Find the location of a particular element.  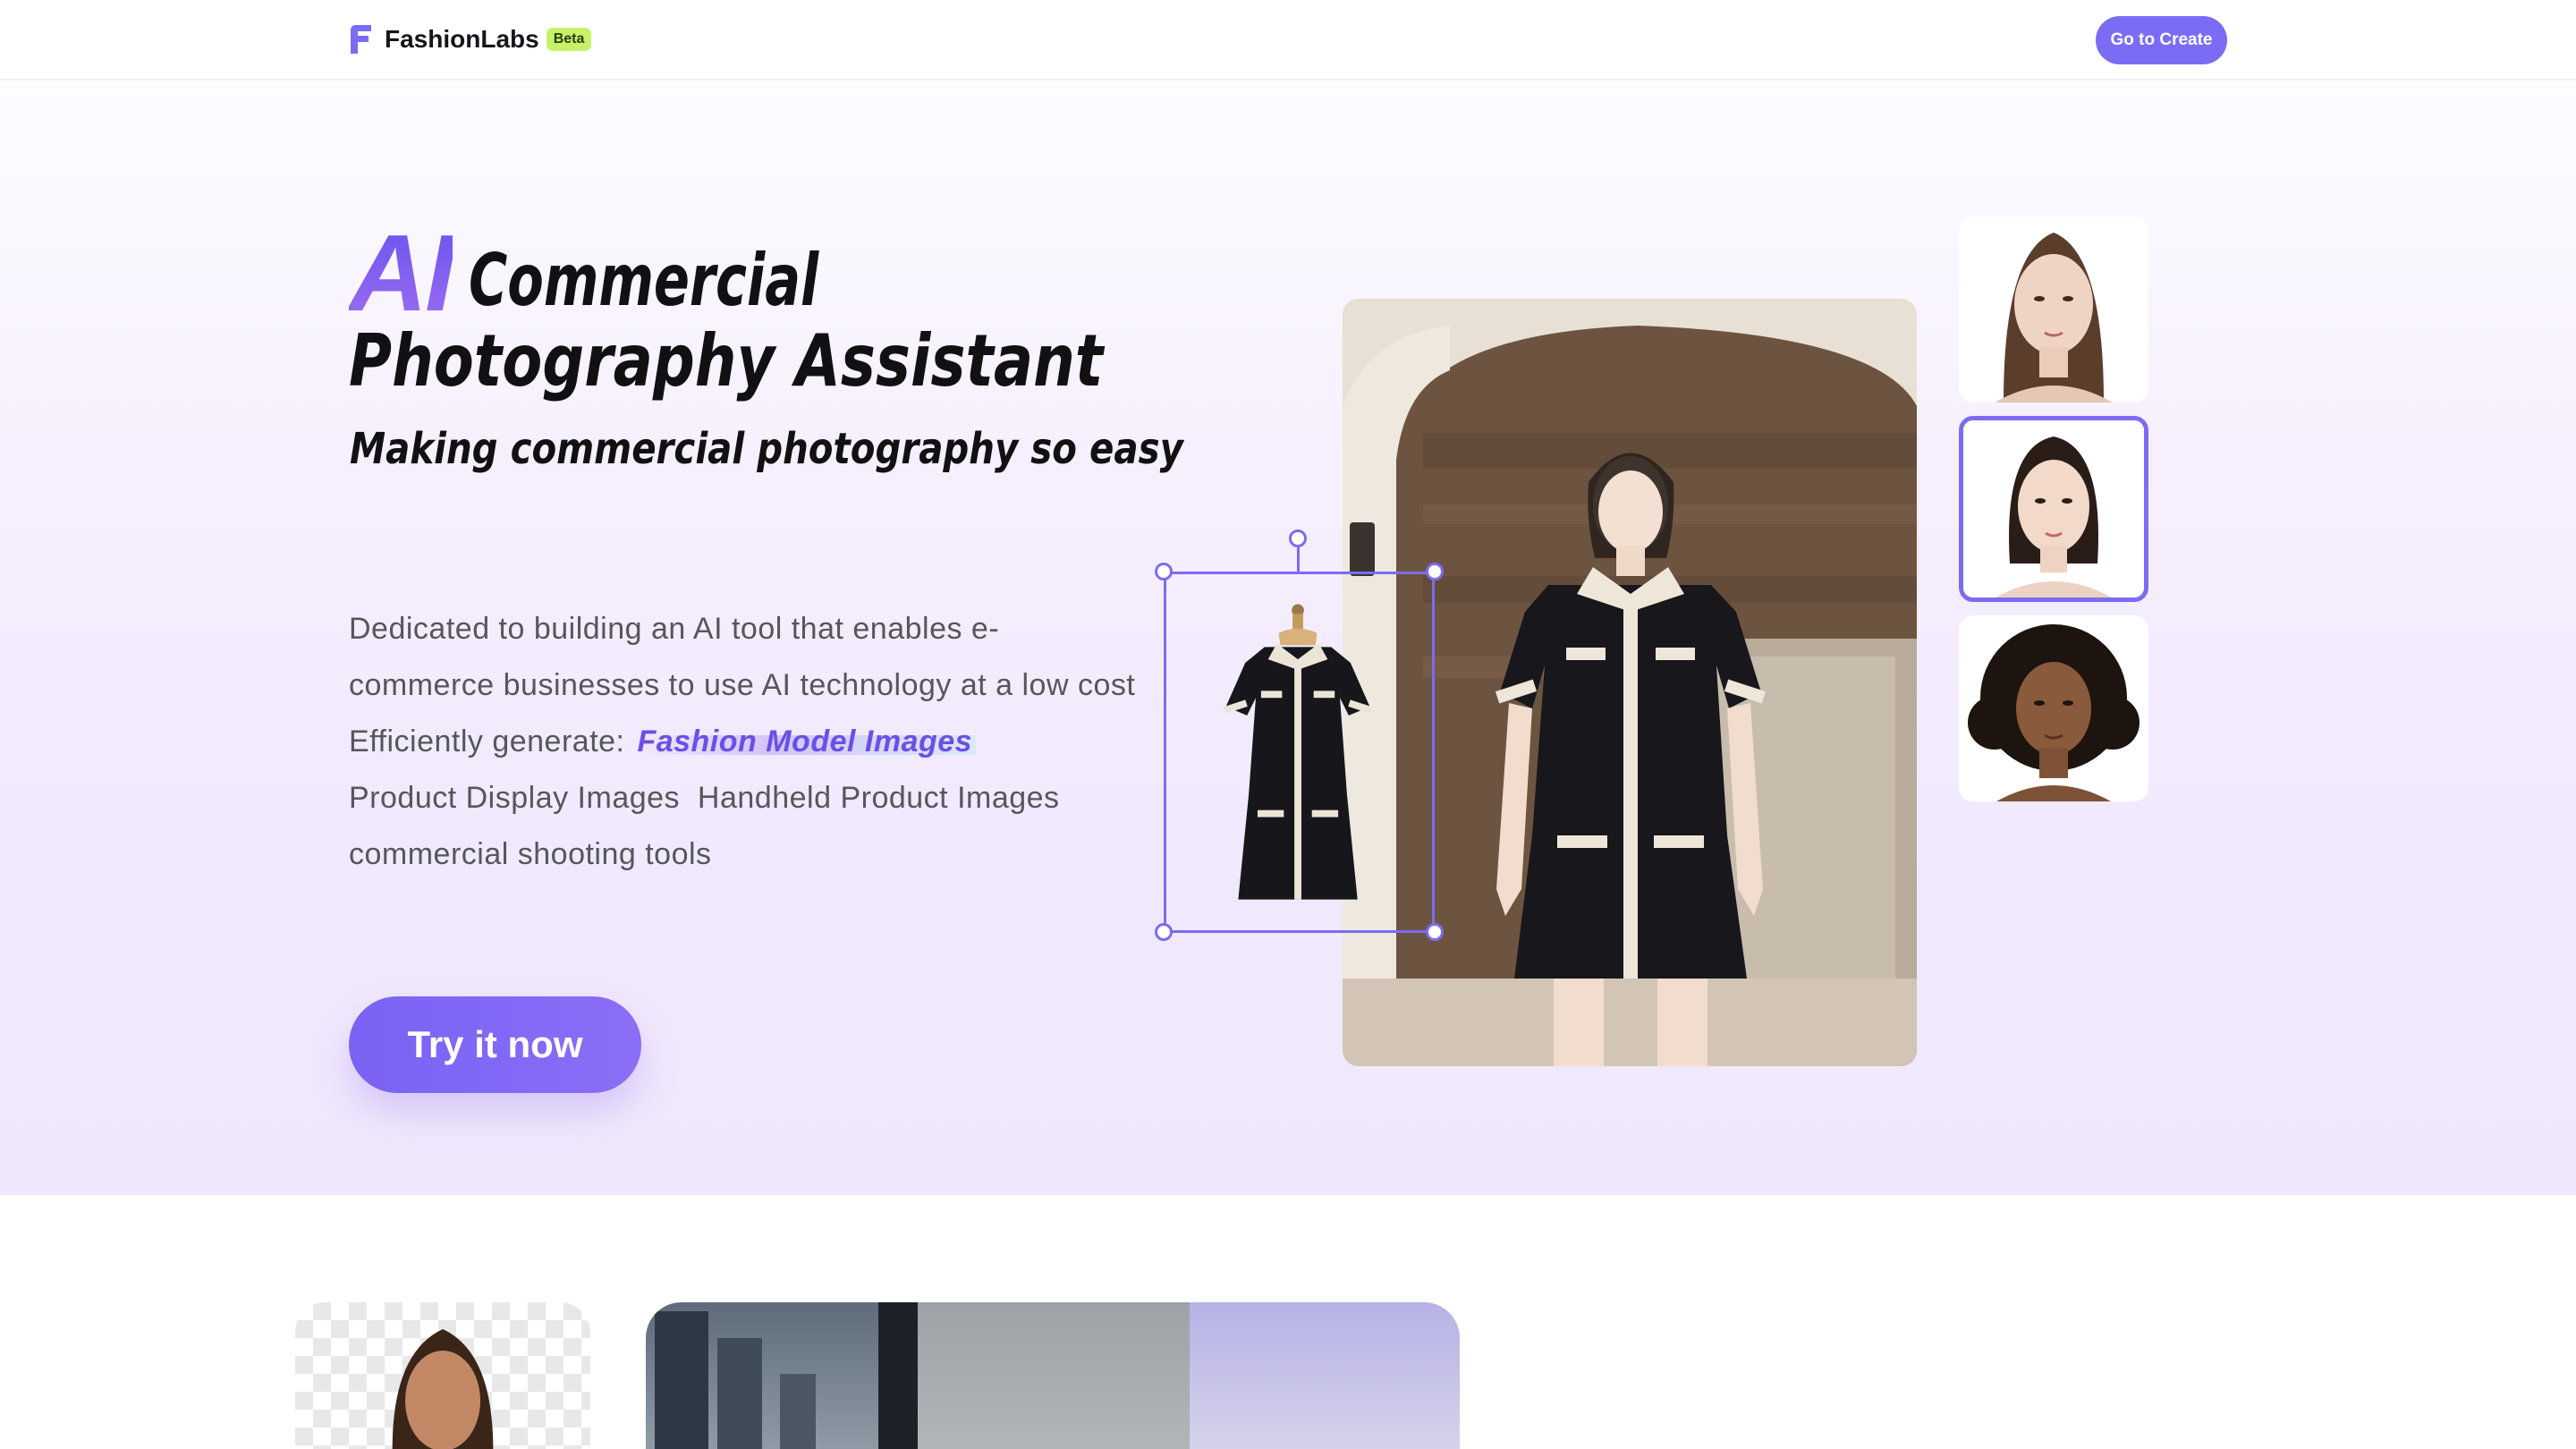

garment-crop-box is located at coordinates (1299, 752).